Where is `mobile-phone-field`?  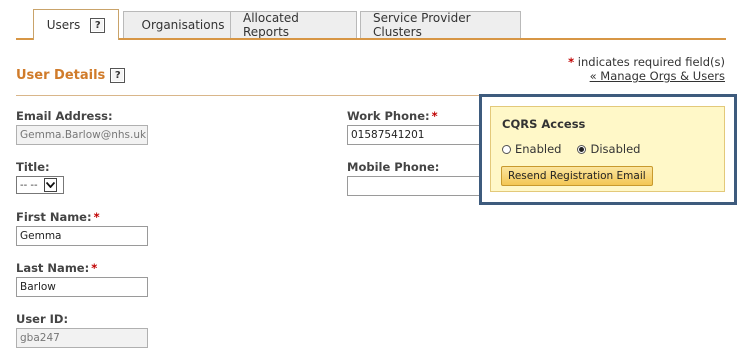
mobile-phone-field is located at coordinates (414, 186).